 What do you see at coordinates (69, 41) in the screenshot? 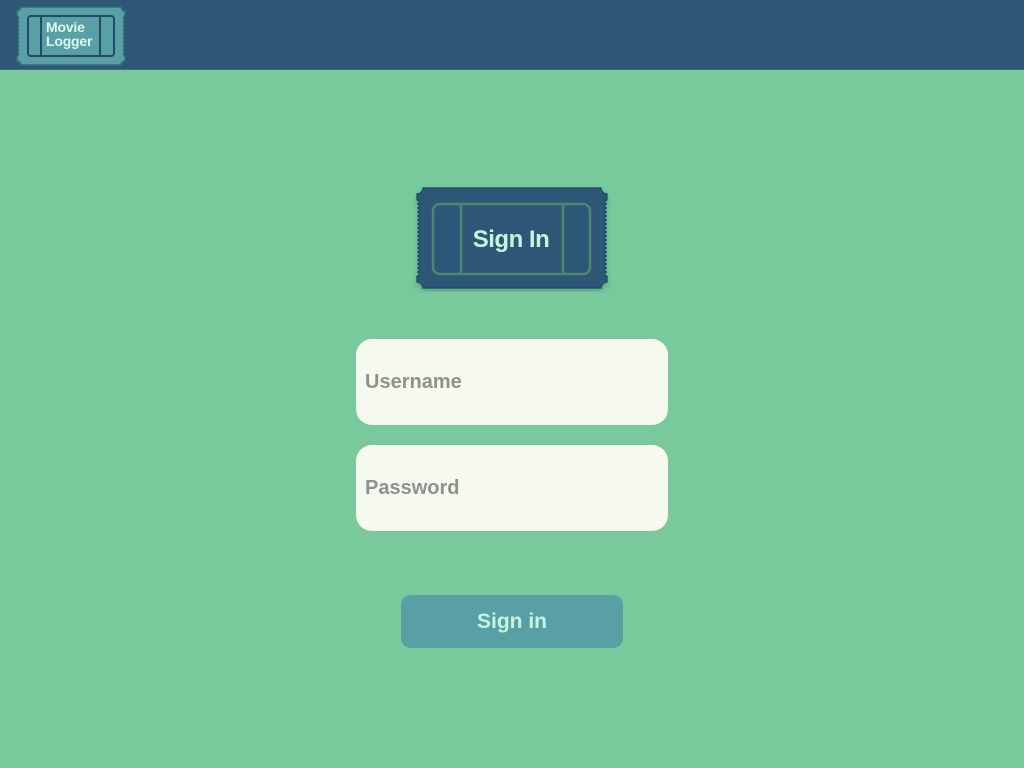
I see `logo-line-logger: Logger` at bounding box center [69, 41].